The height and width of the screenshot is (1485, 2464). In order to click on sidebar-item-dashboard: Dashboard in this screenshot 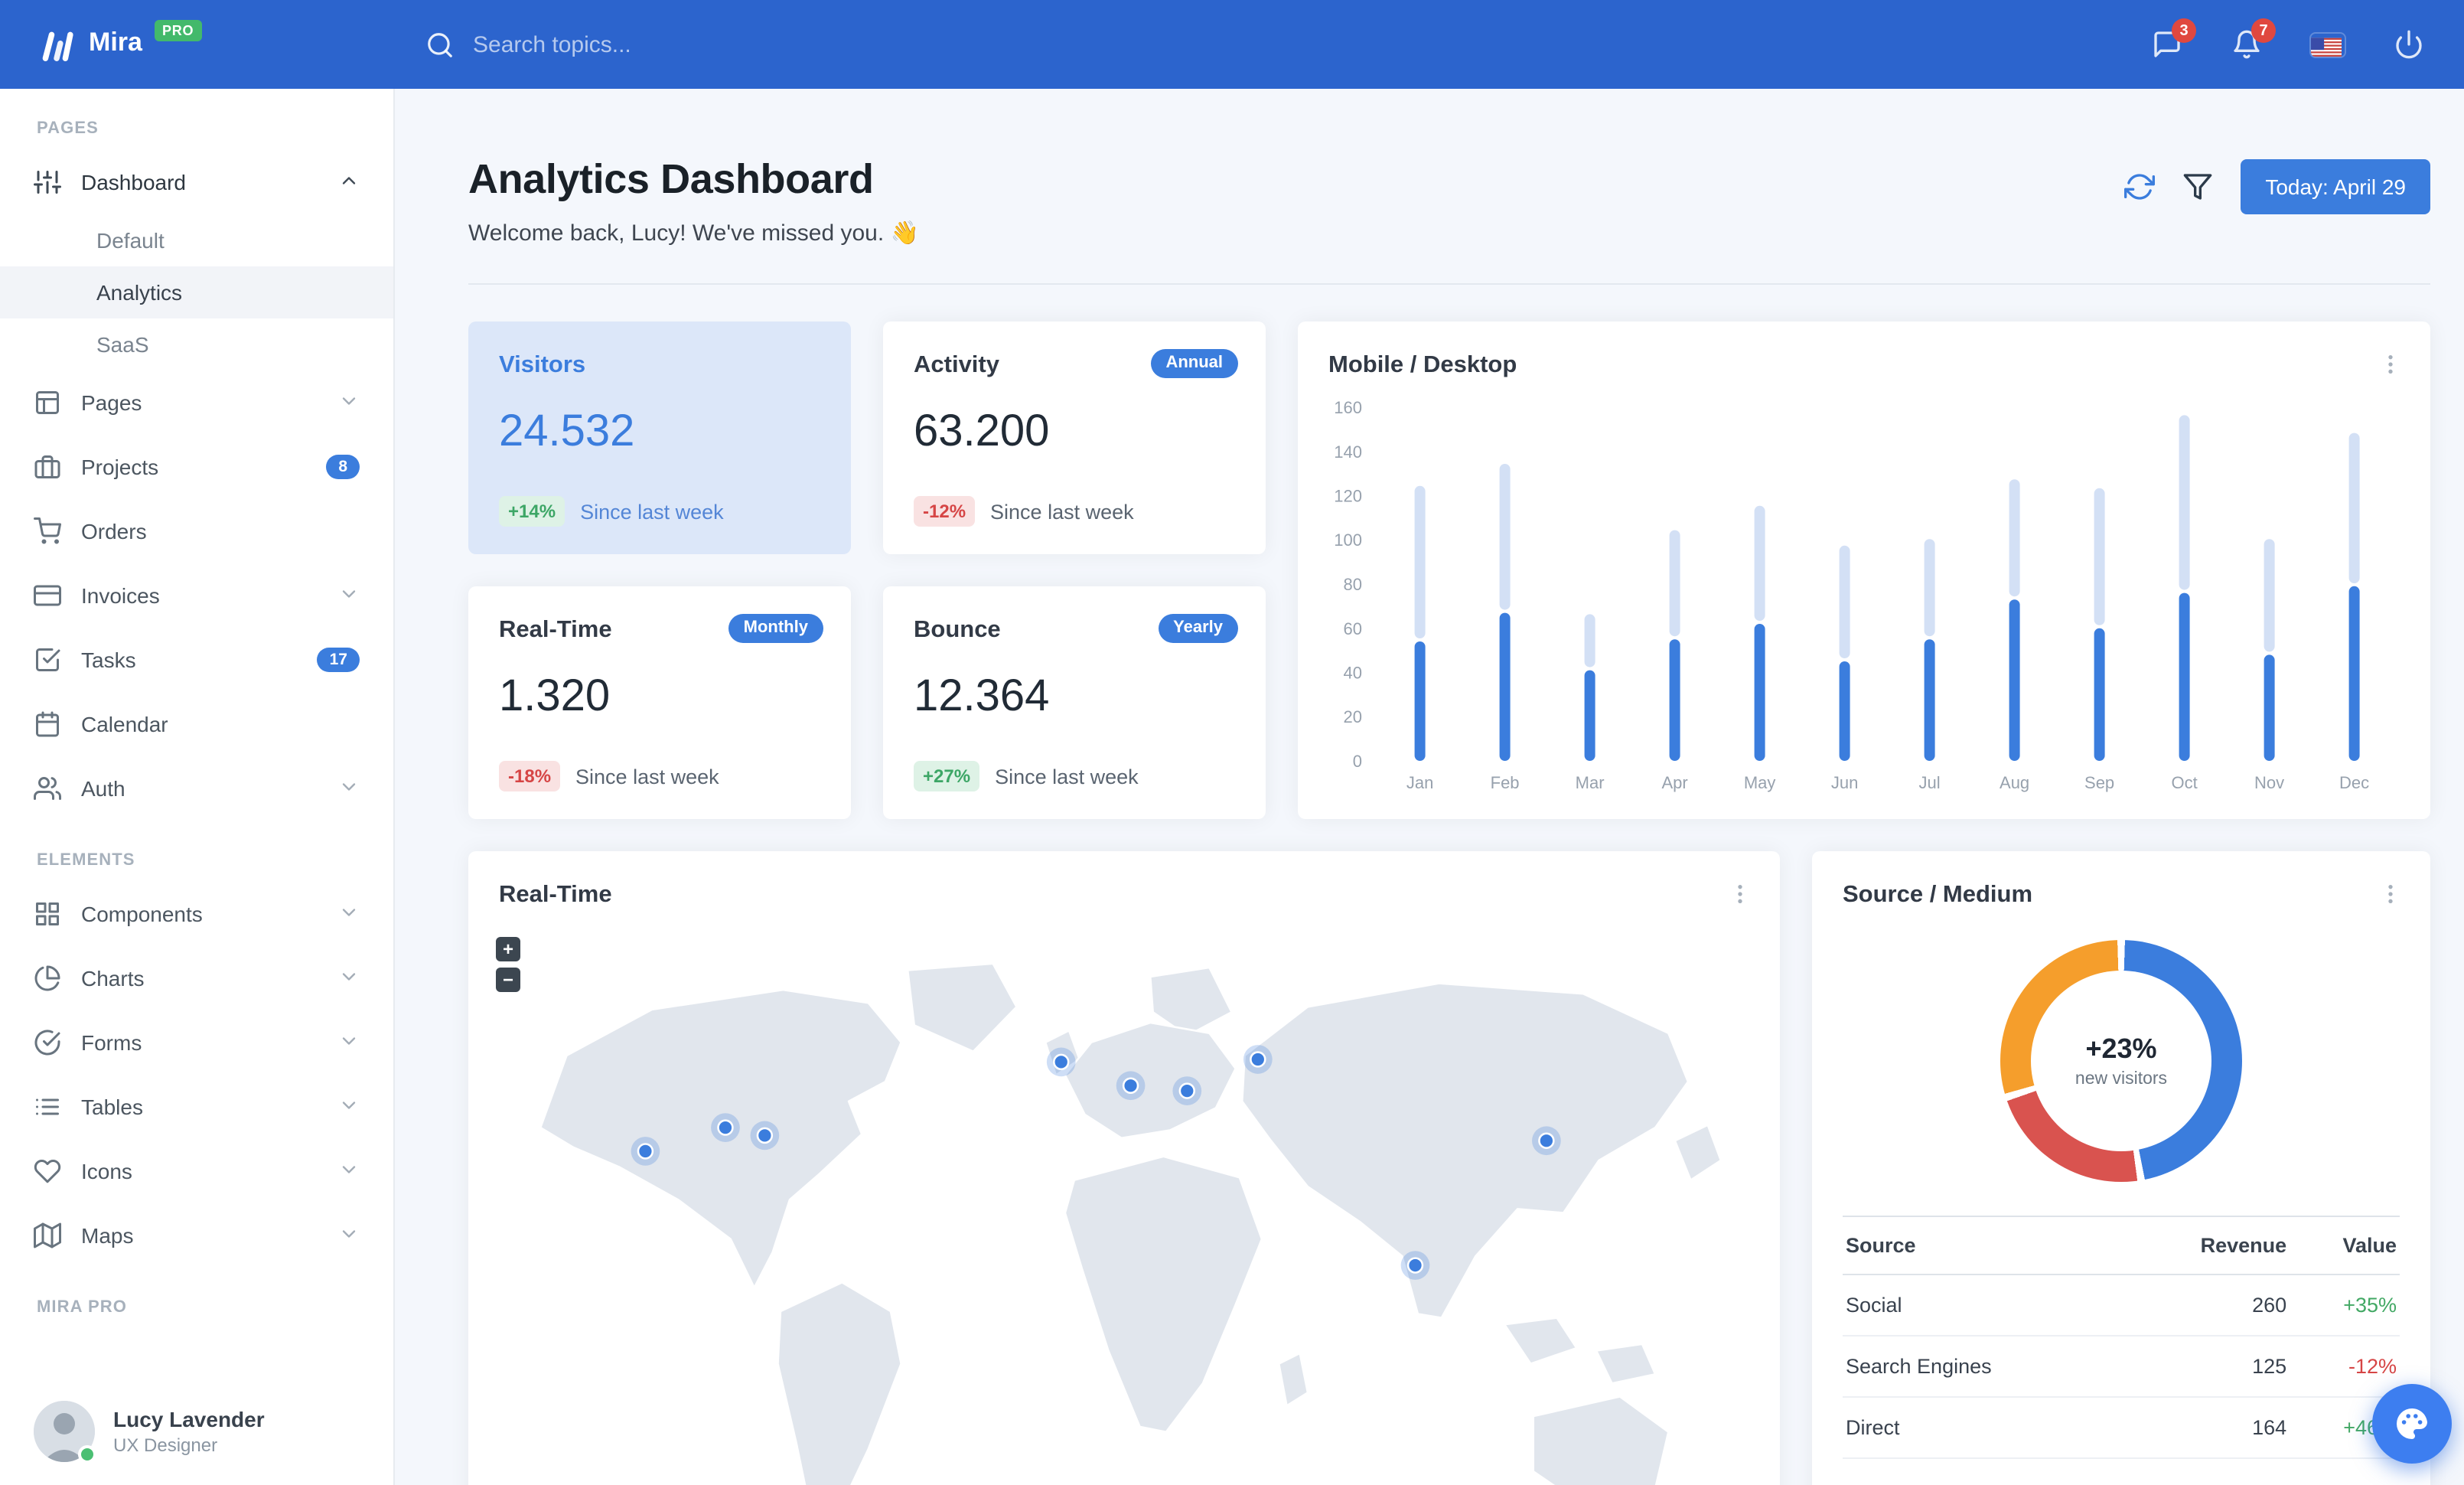, I will do `click(197, 182)`.